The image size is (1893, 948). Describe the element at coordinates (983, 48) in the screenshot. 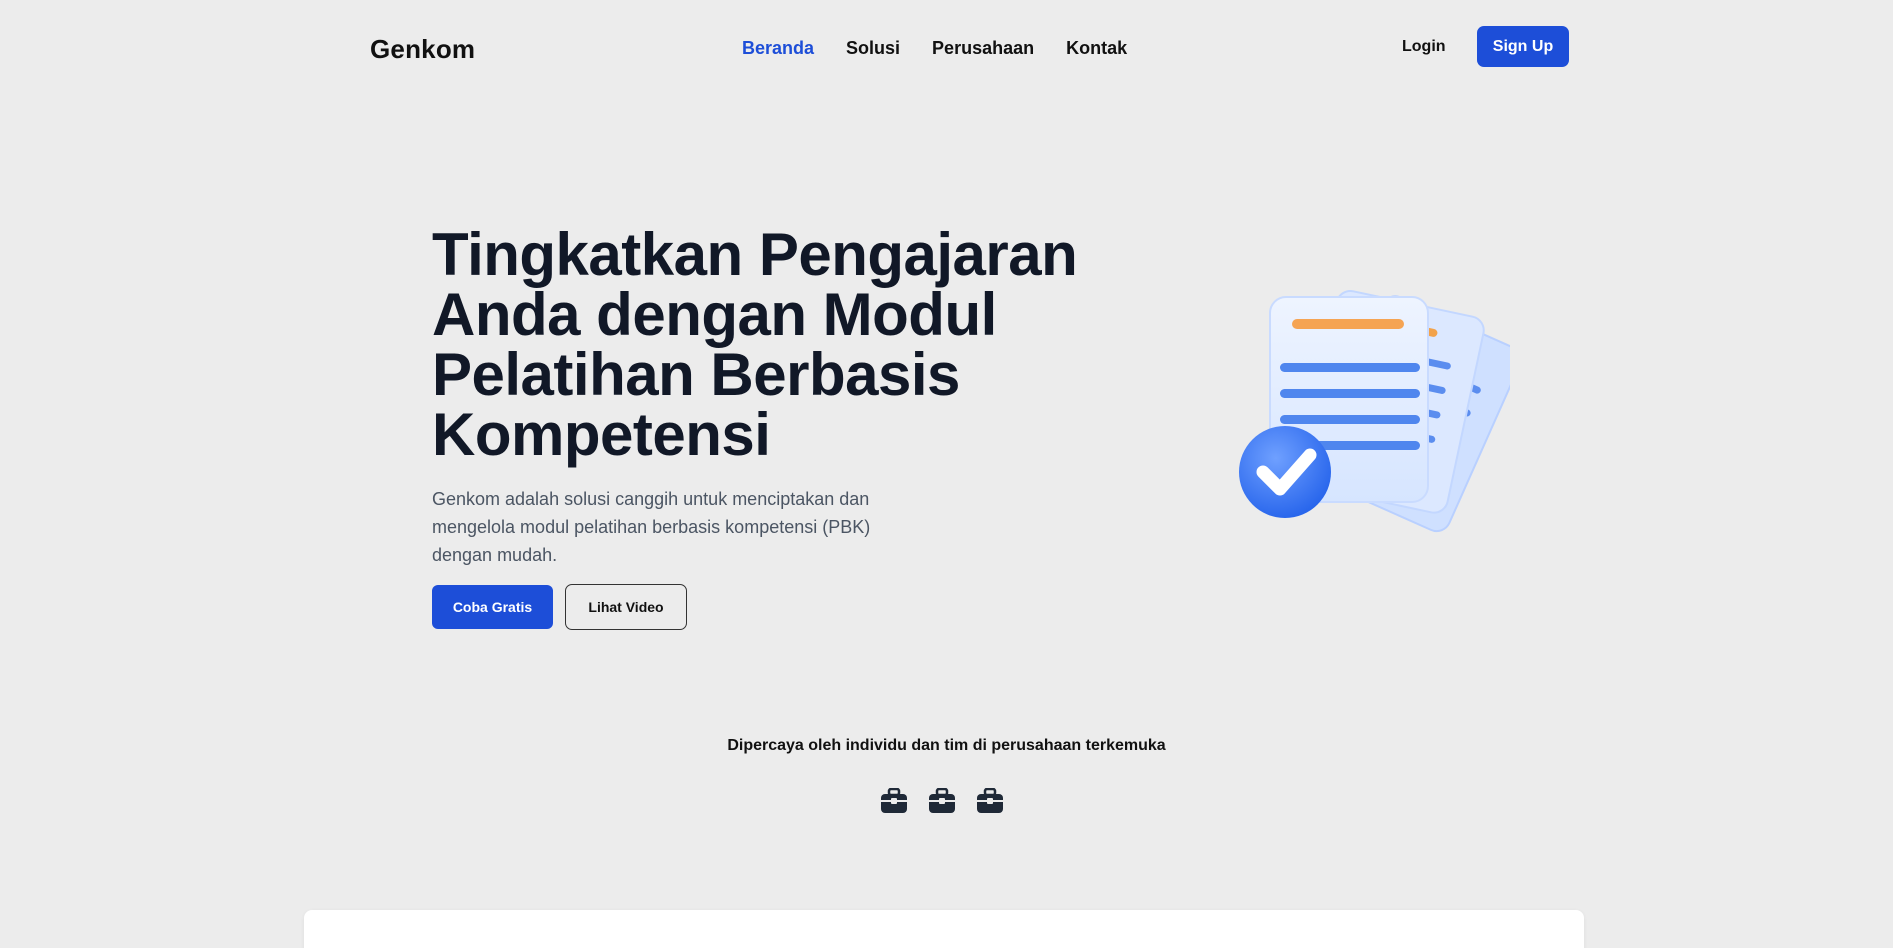

I see `nav-item-perusahaan: Perusahaan` at that location.